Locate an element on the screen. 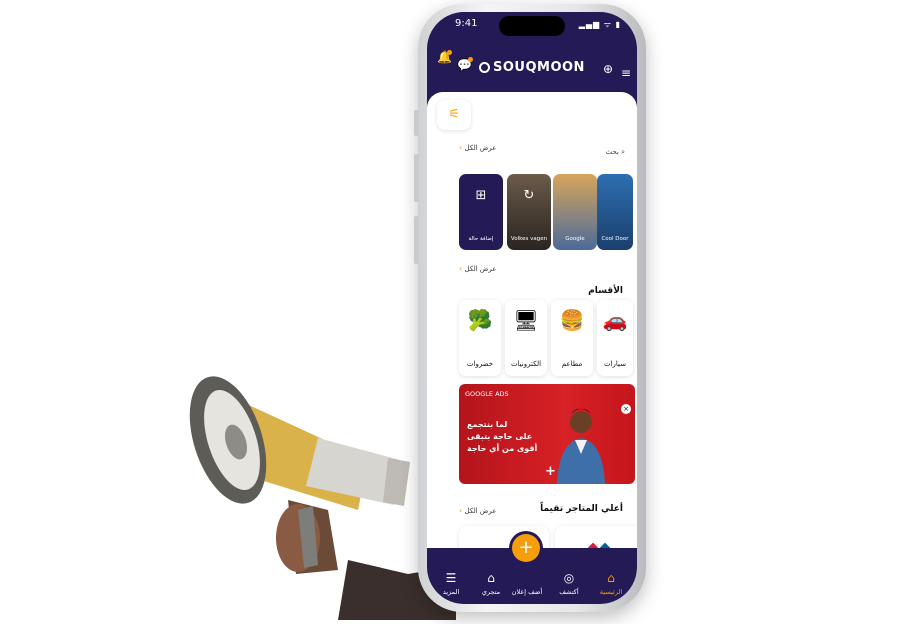  story-label: إضافة حالة is located at coordinates (481, 239).